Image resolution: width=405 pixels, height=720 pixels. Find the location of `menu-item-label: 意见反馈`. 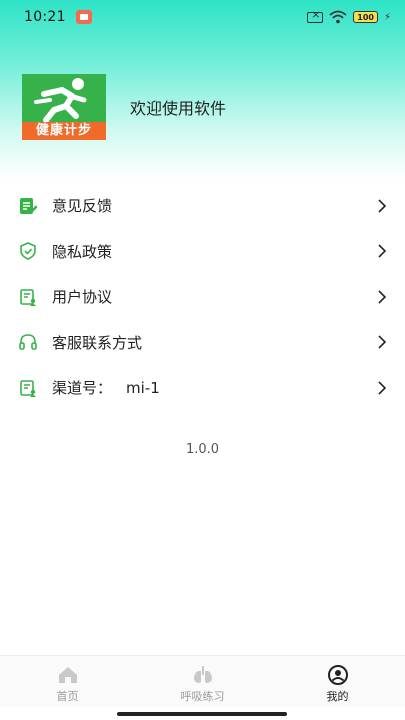

menu-item-label: 意见反馈 is located at coordinates (82, 206).